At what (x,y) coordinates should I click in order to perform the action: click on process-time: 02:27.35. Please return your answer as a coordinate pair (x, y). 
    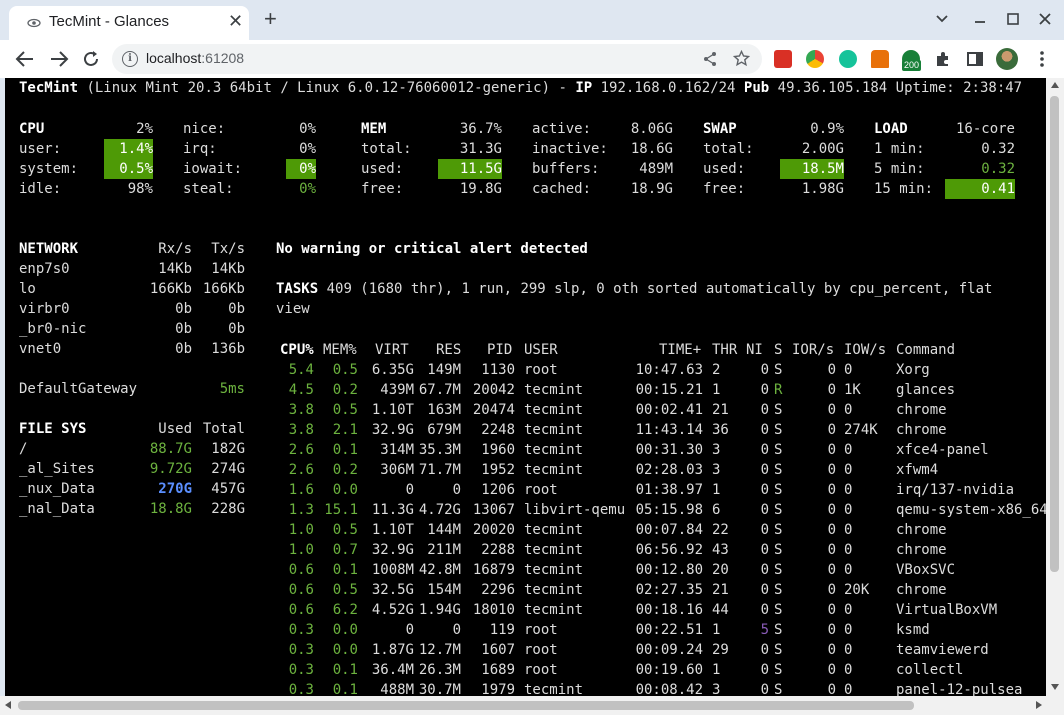
    Looking at the image, I should click on (669, 590).